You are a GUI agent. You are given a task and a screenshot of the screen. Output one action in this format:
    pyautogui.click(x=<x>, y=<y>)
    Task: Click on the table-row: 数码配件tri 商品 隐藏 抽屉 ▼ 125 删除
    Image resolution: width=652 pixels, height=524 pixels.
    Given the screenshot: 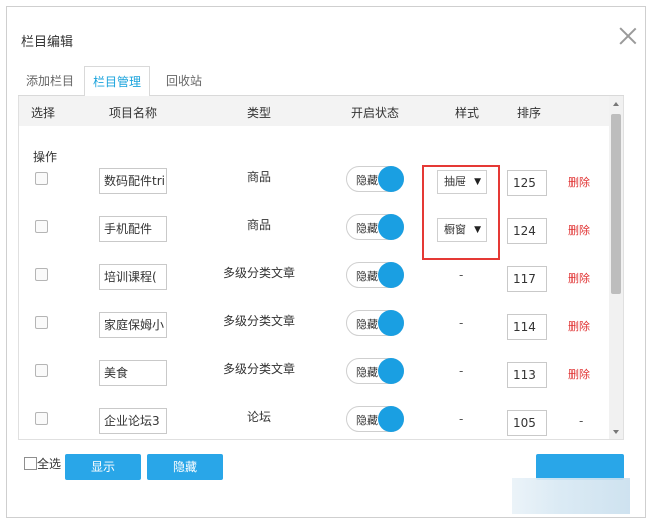 What is the action you would take?
    pyautogui.click(x=315, y=182)
    